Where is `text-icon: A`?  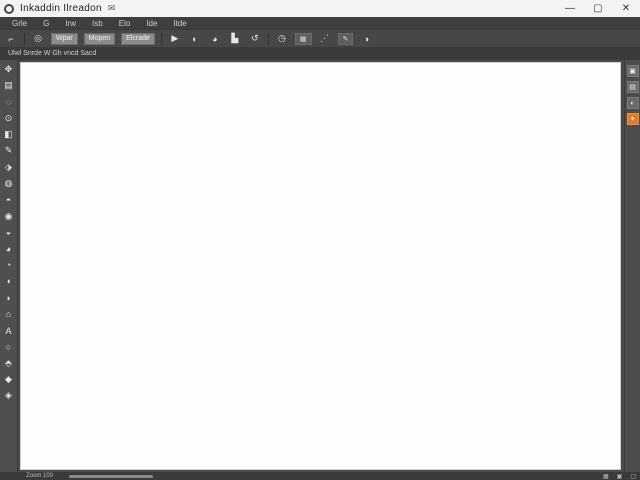
text-icon: A is located at coordinates (9, 331).